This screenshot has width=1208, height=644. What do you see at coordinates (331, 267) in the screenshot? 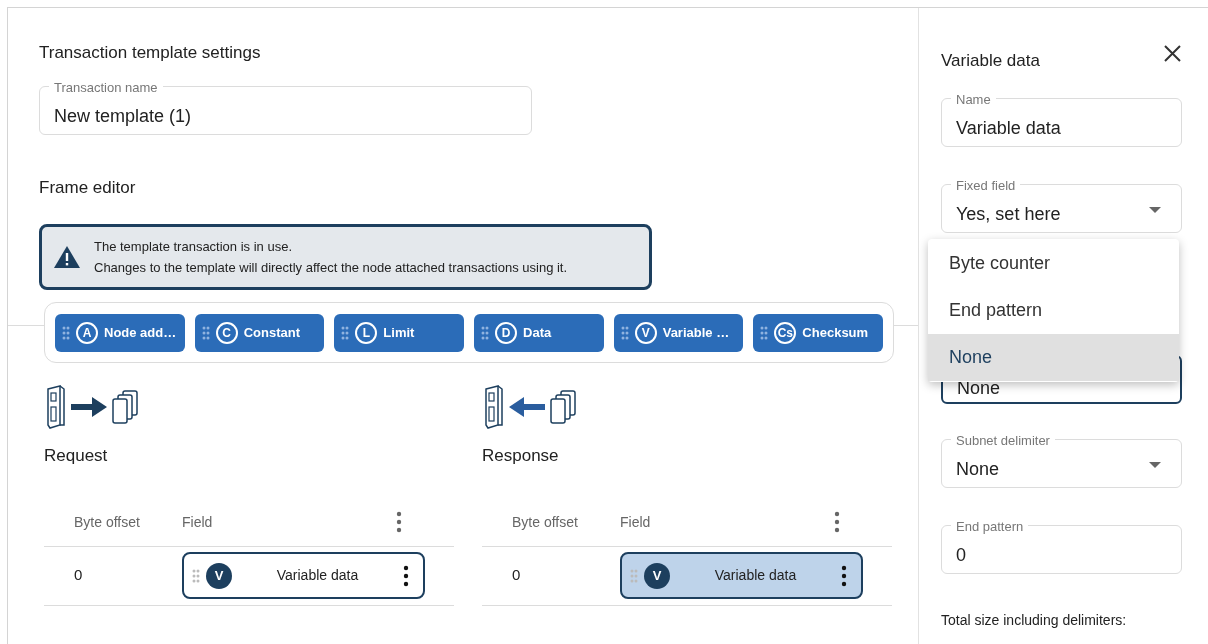
I see `alert-text: Changes to the template will directly affect the node attached transactions using it.` at bounding box center [331, 267].